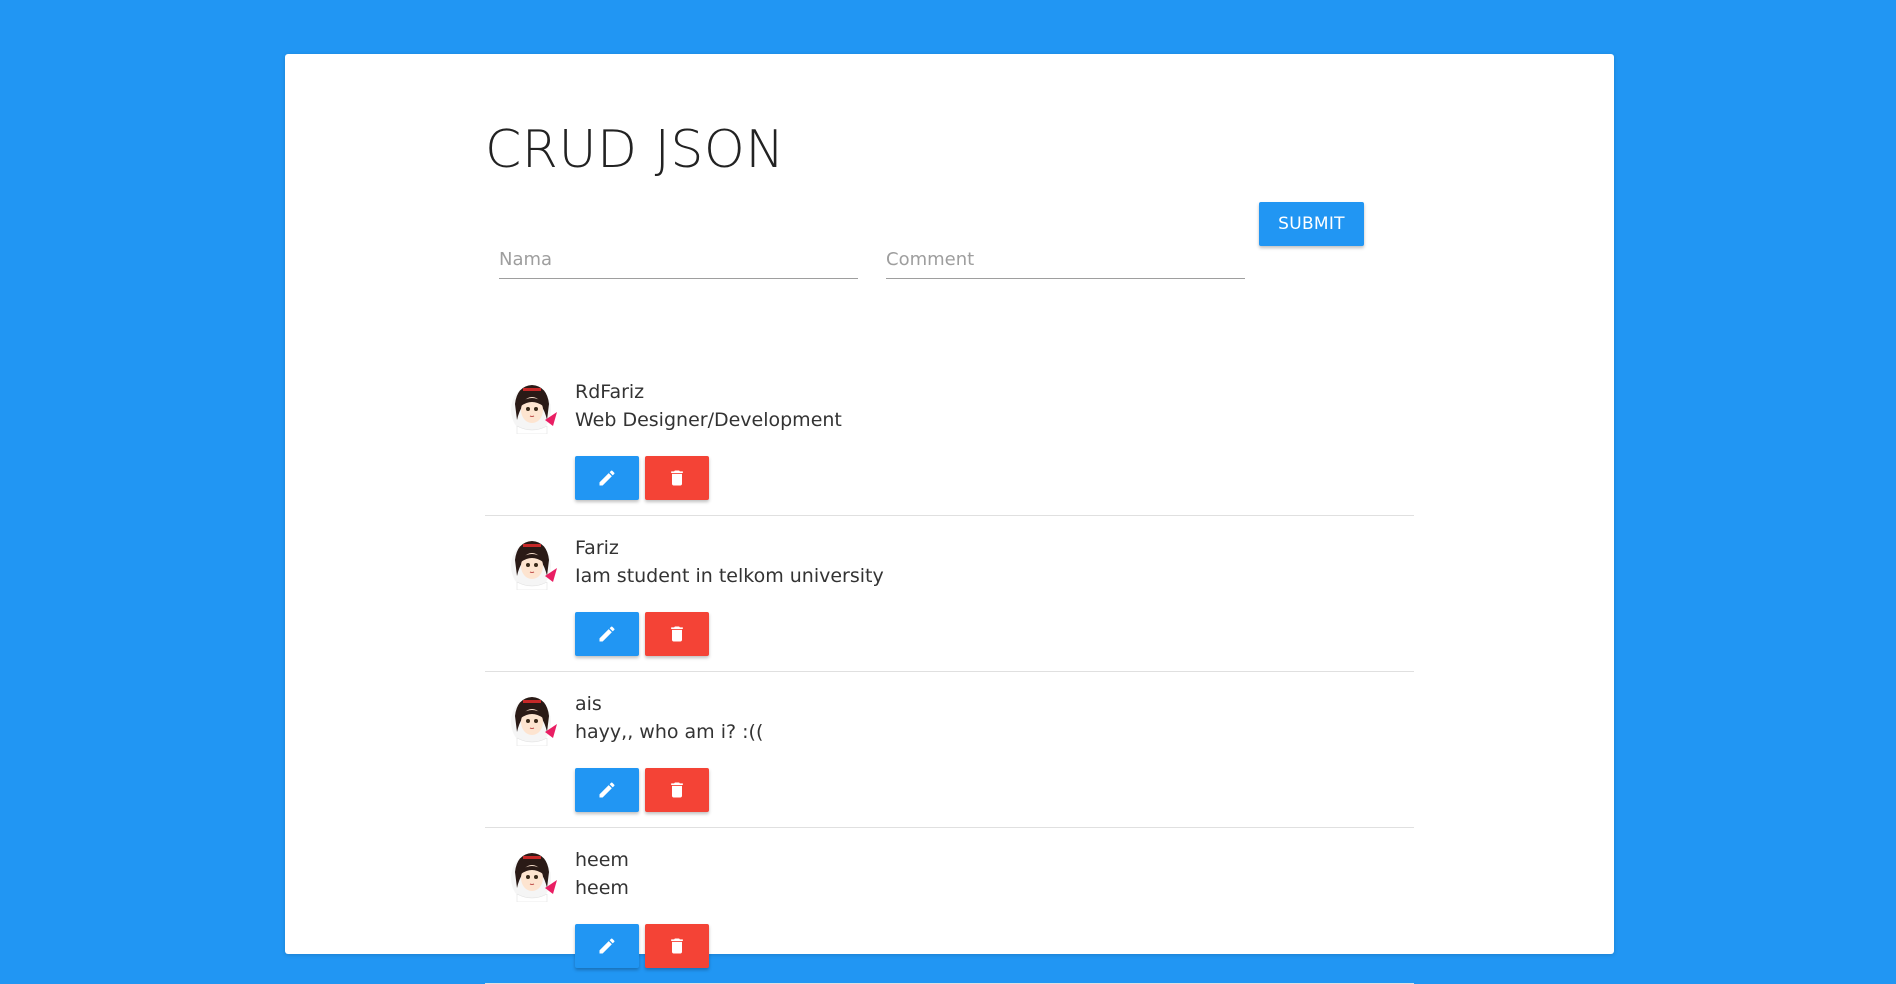 The height and width of the screenshot is (984, 1896). Describe the element at coordinates (635, 150) in the screenshot. I see `page-title: CRUD JSON` at that location.